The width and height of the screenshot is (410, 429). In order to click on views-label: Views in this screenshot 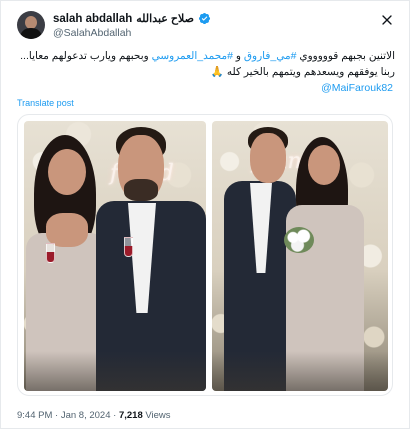, I will do `click(156, 415)`.